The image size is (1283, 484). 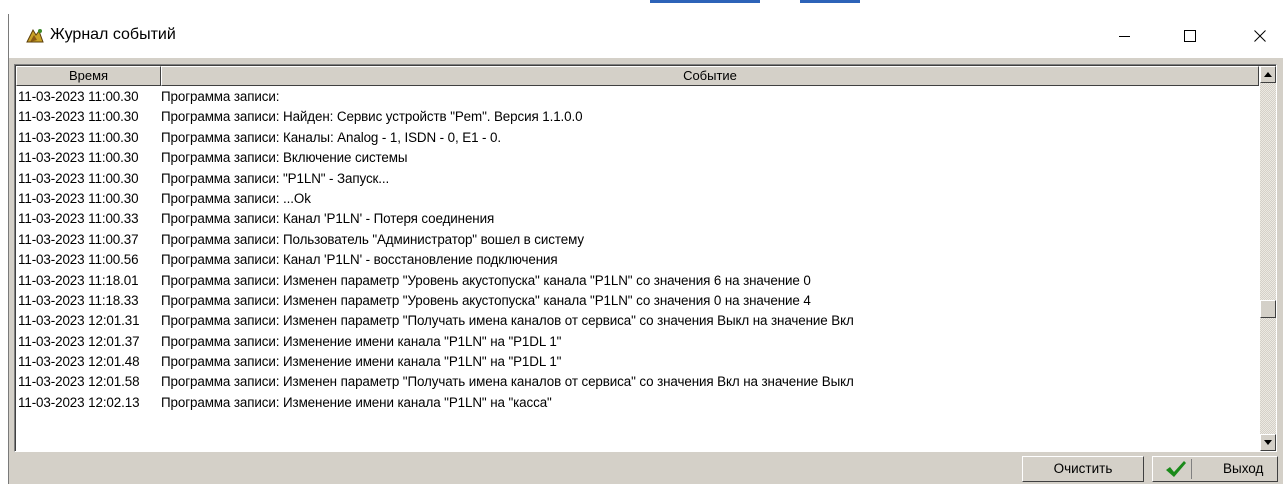 What do you see at coordinates (78, 260) in the screenshot?
I see `row-time: 11-03-2023 11:00.56` at bounding box center [78, 260].